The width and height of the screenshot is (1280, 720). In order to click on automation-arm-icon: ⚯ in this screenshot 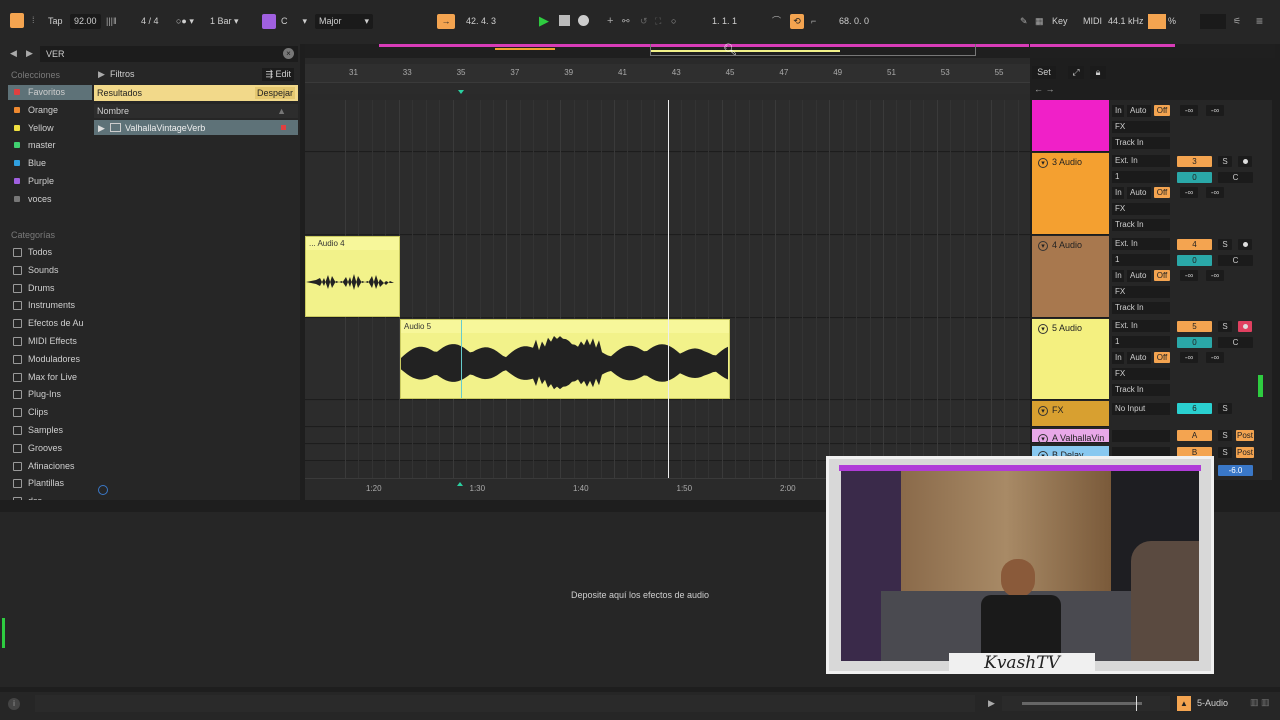, I will do `click(626, 21)`.